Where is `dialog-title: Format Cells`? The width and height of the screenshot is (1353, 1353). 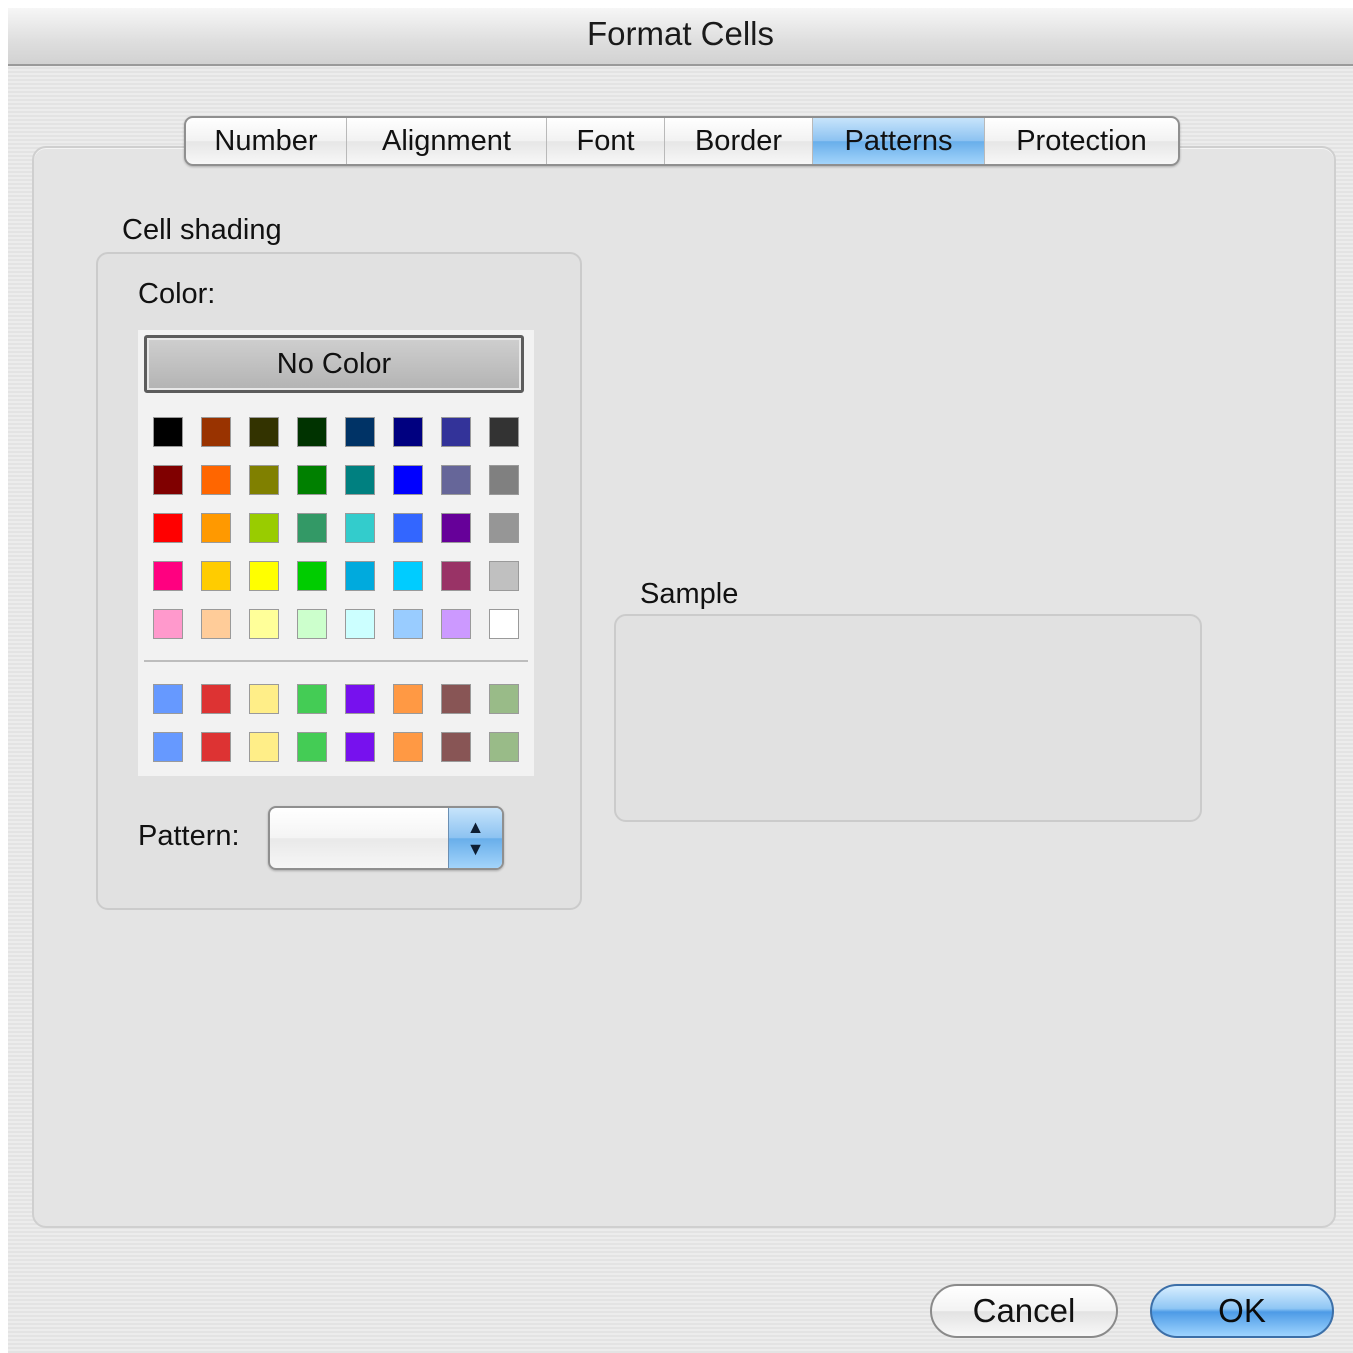
dialog-title: Format Cells is located at coordinates (680, 37).